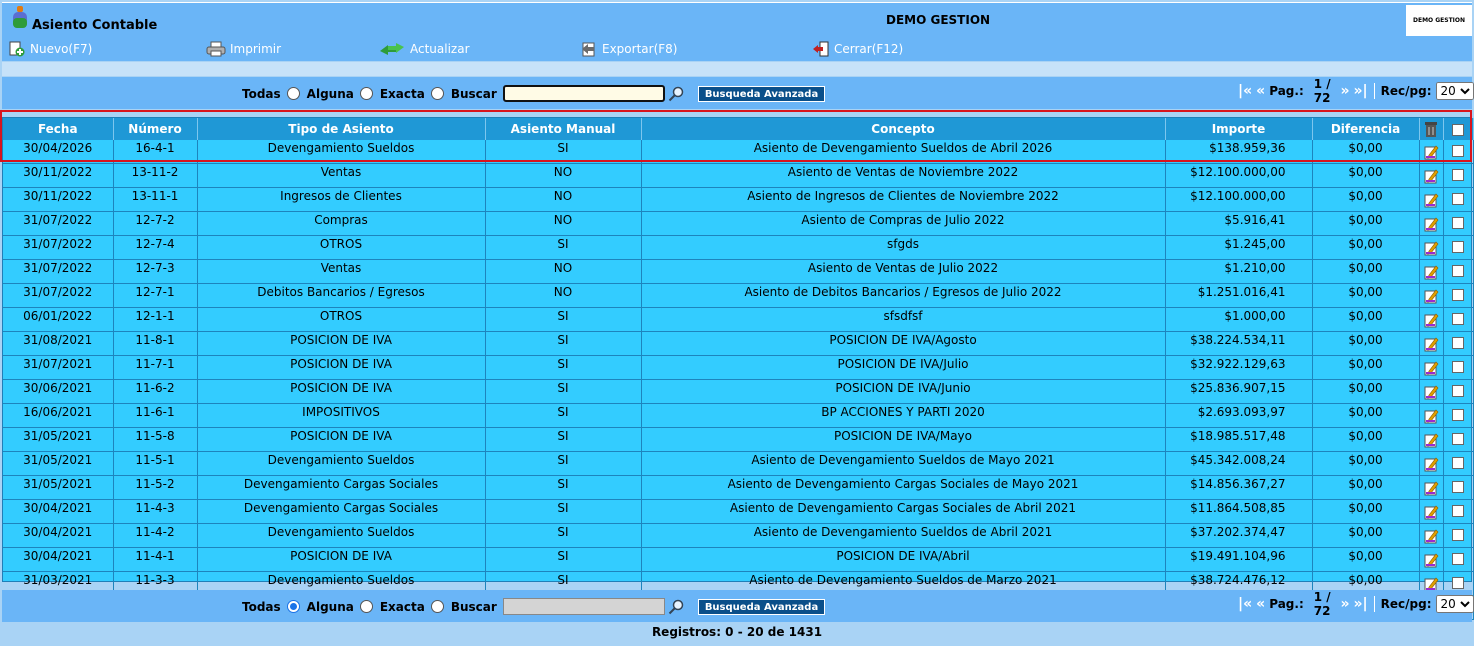 The image size is (1474, 646). What do you see at coordinates (1366, 129) in the screenshot?
I see `col-diferencia: Diferencia` at bounding box center [1366, 129].